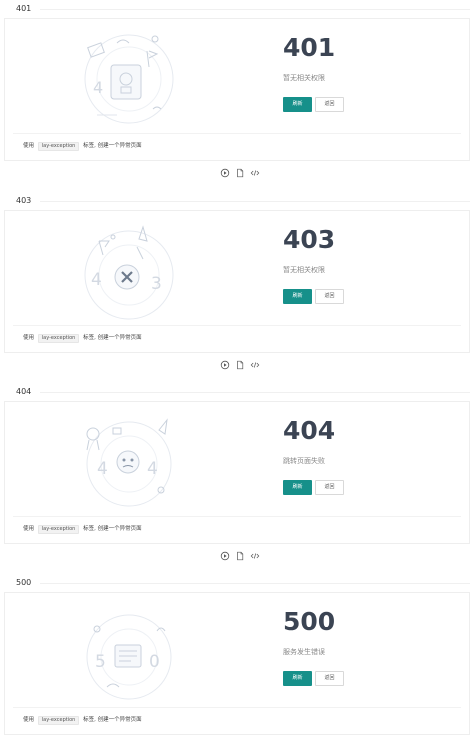 The image size is (474, 742). Describe the element at coordinates (100, 662) in the screenshot. I see `svg-text: 5` at that location.